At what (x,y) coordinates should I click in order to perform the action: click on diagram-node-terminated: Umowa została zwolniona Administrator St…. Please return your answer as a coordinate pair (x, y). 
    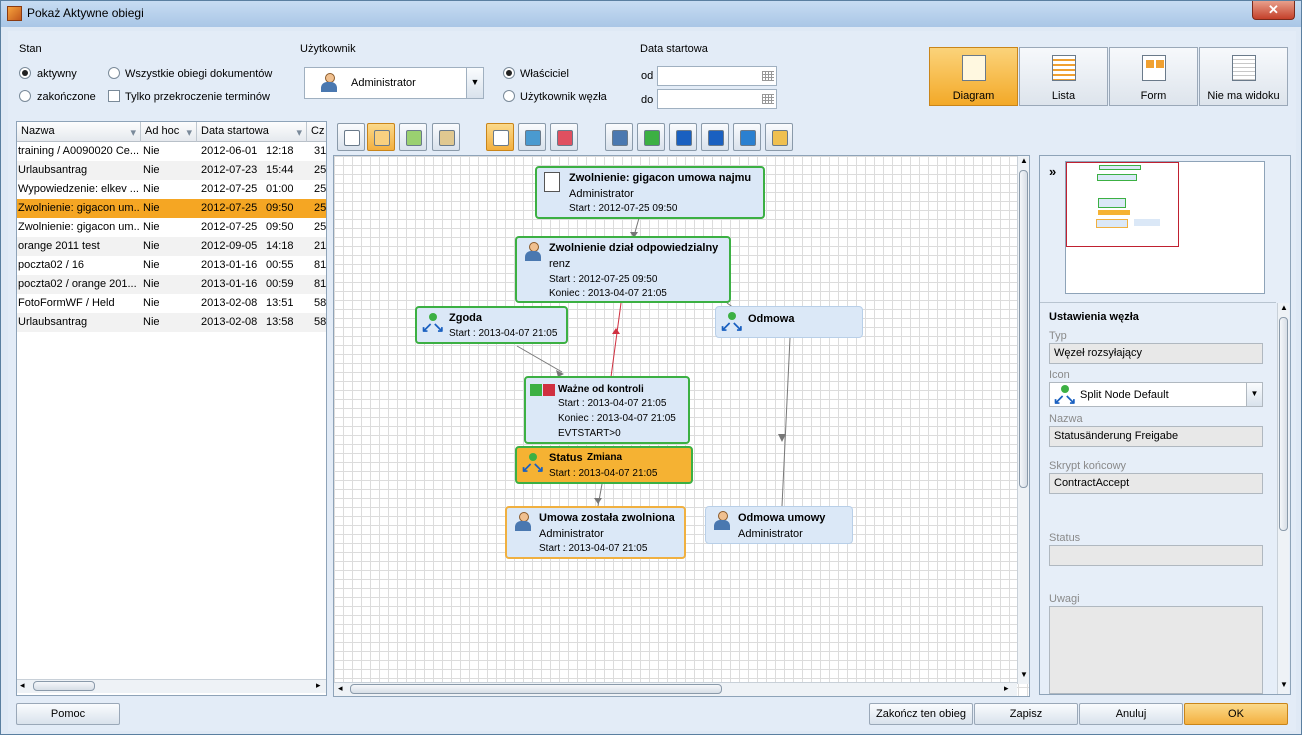
    Looking at the image, I should click on (595, 532).